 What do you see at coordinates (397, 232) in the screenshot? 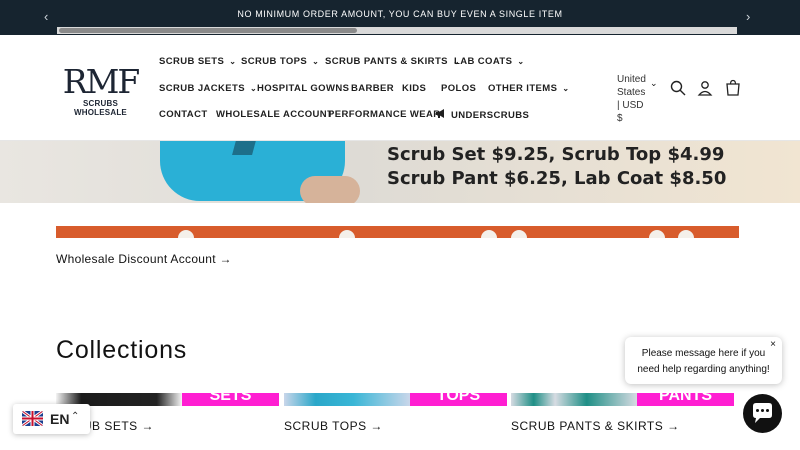
I see `discount-tiers-image` at bounding box center [397, 232].